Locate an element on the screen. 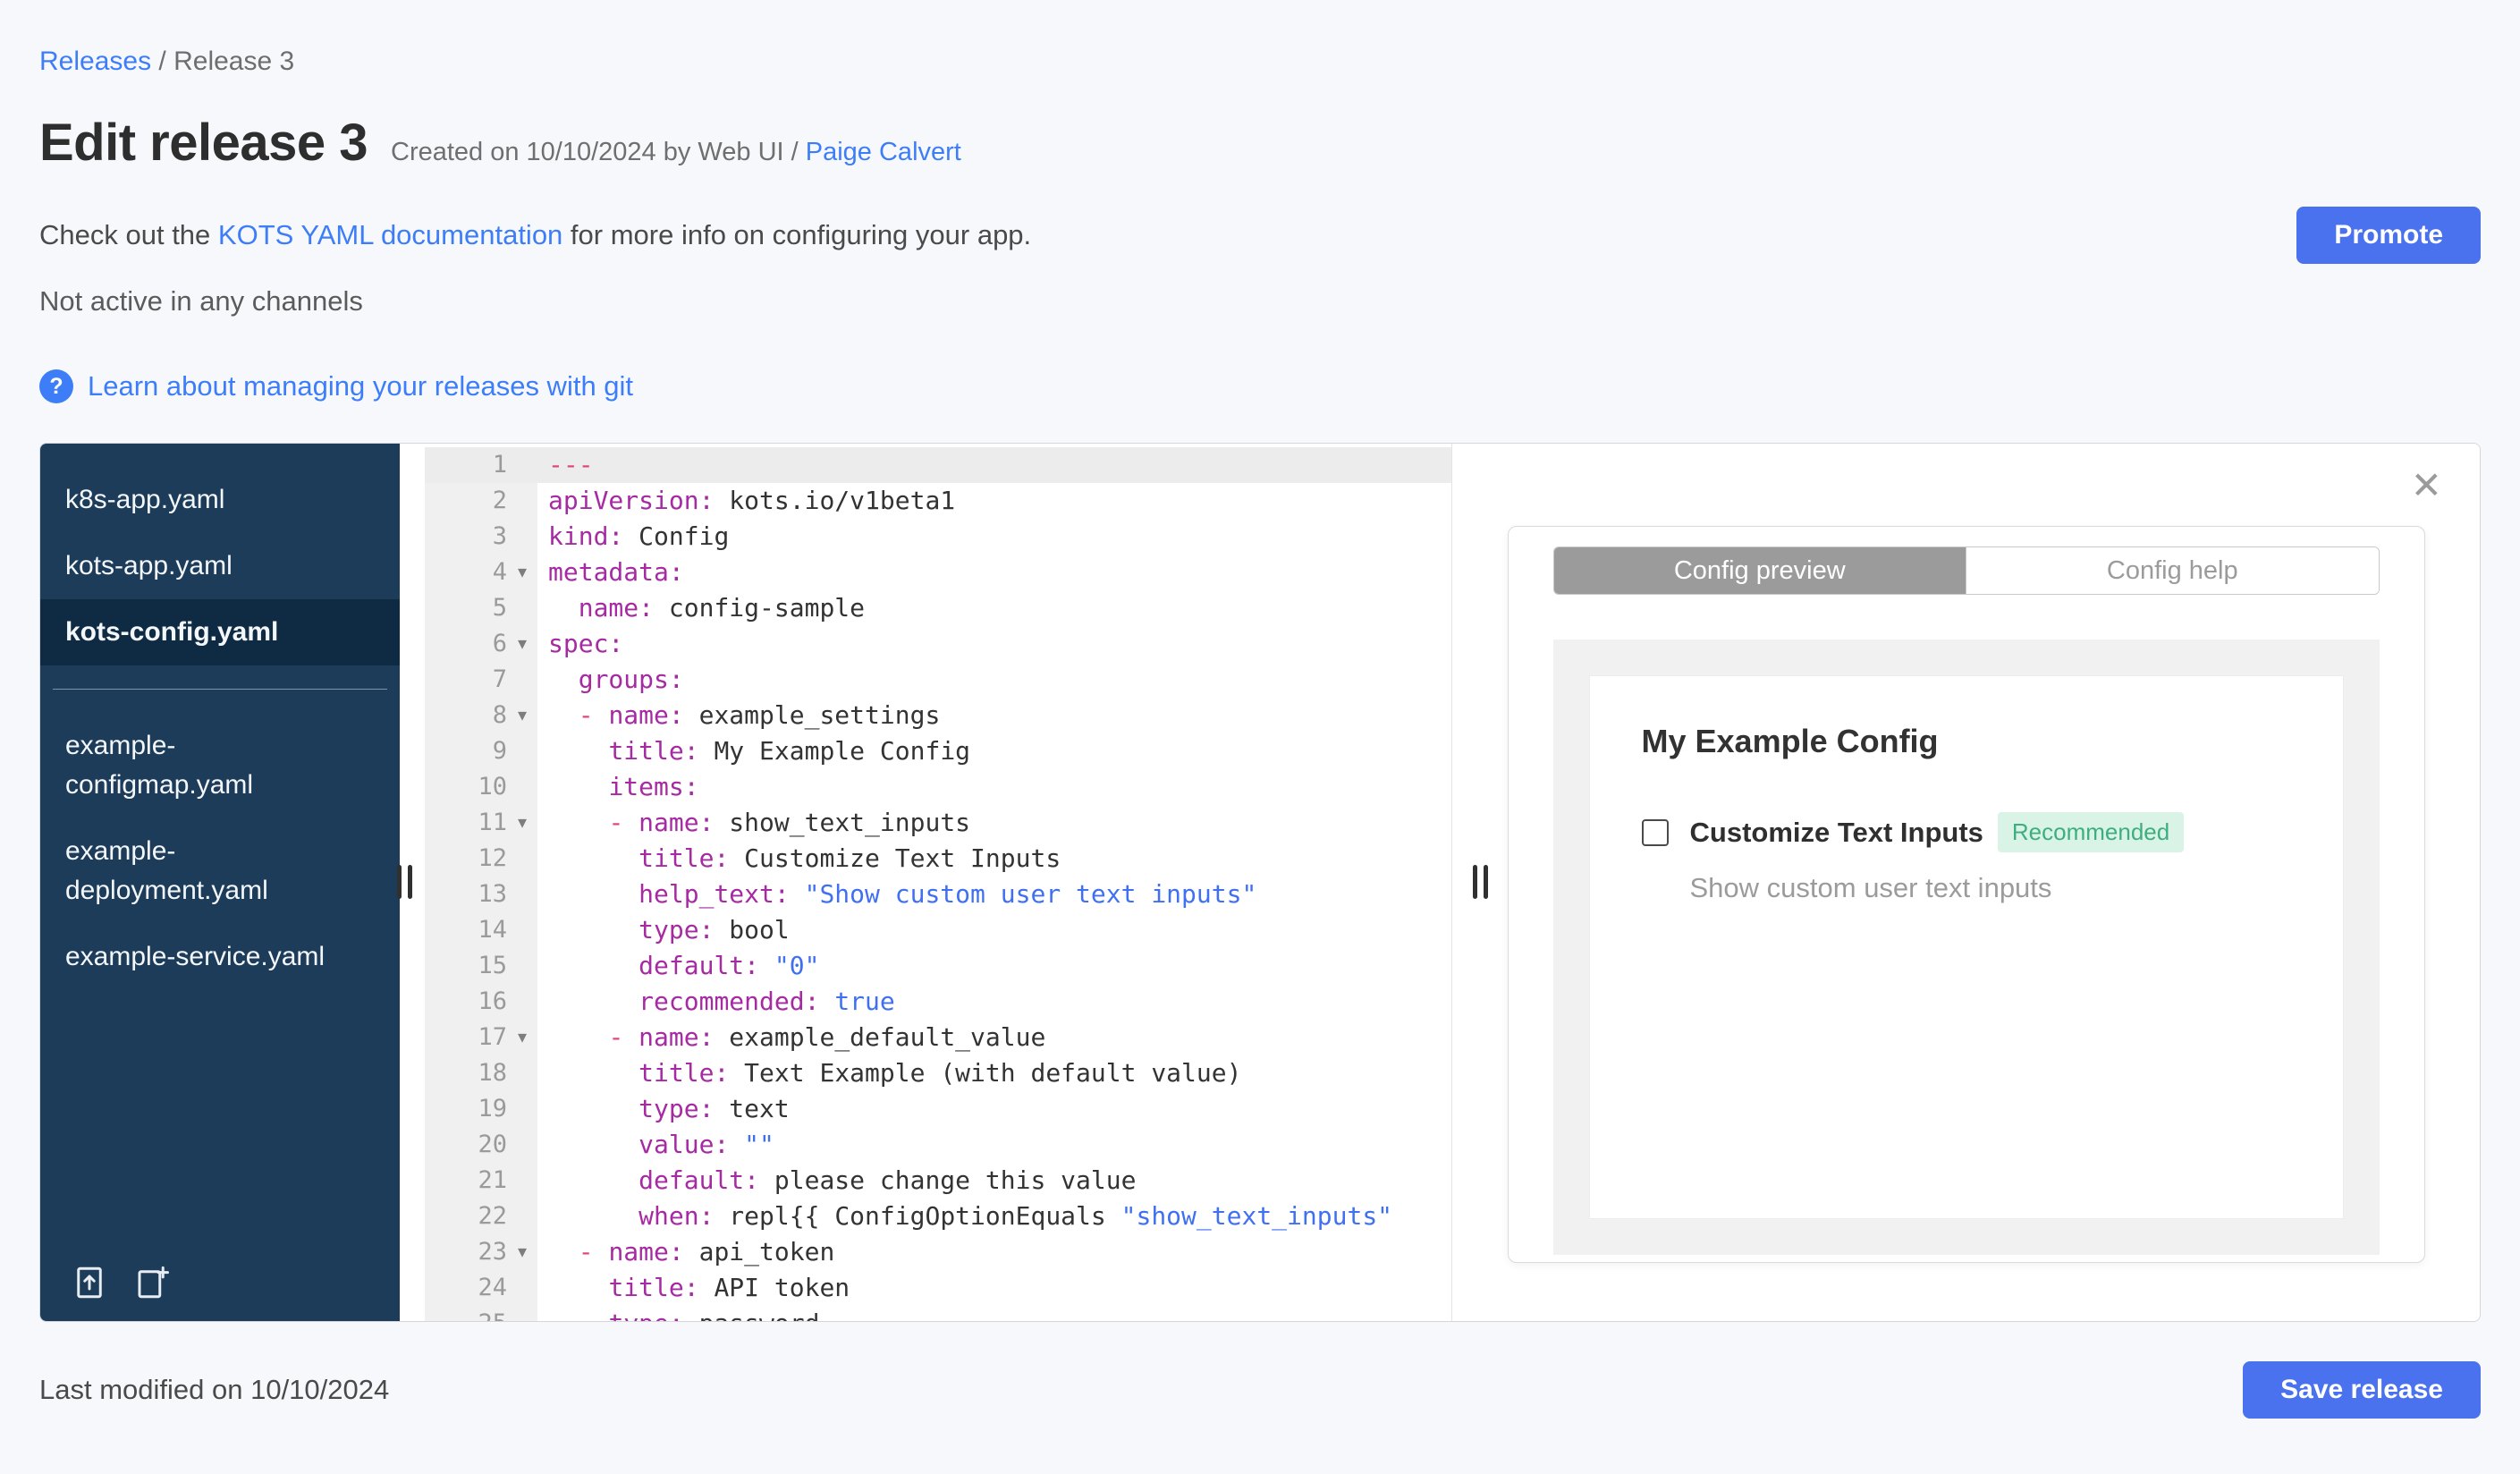  code-text: - name: api_token is located at coordinates (994, 1252).